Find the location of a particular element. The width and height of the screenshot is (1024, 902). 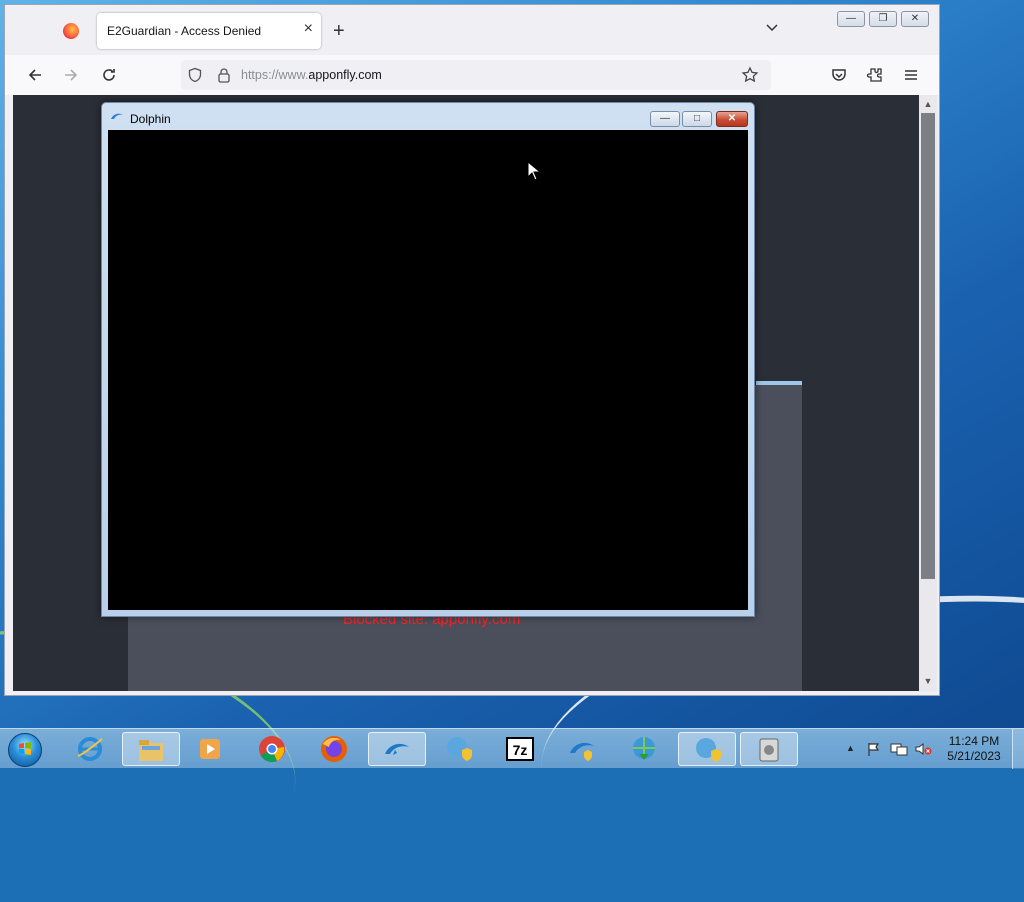

forward-icon is located at coordinates (71, 75).